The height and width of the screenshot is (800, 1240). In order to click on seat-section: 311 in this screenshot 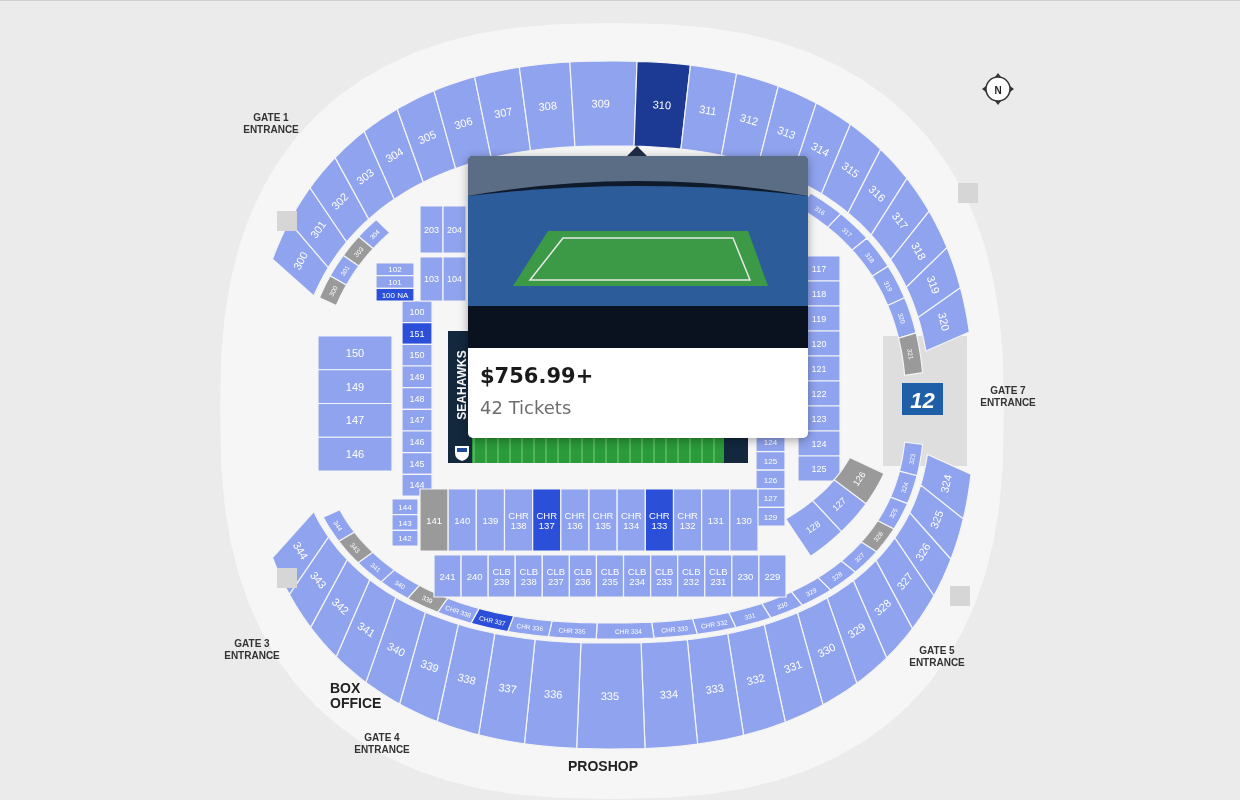, I will do `click(709, 110)`.